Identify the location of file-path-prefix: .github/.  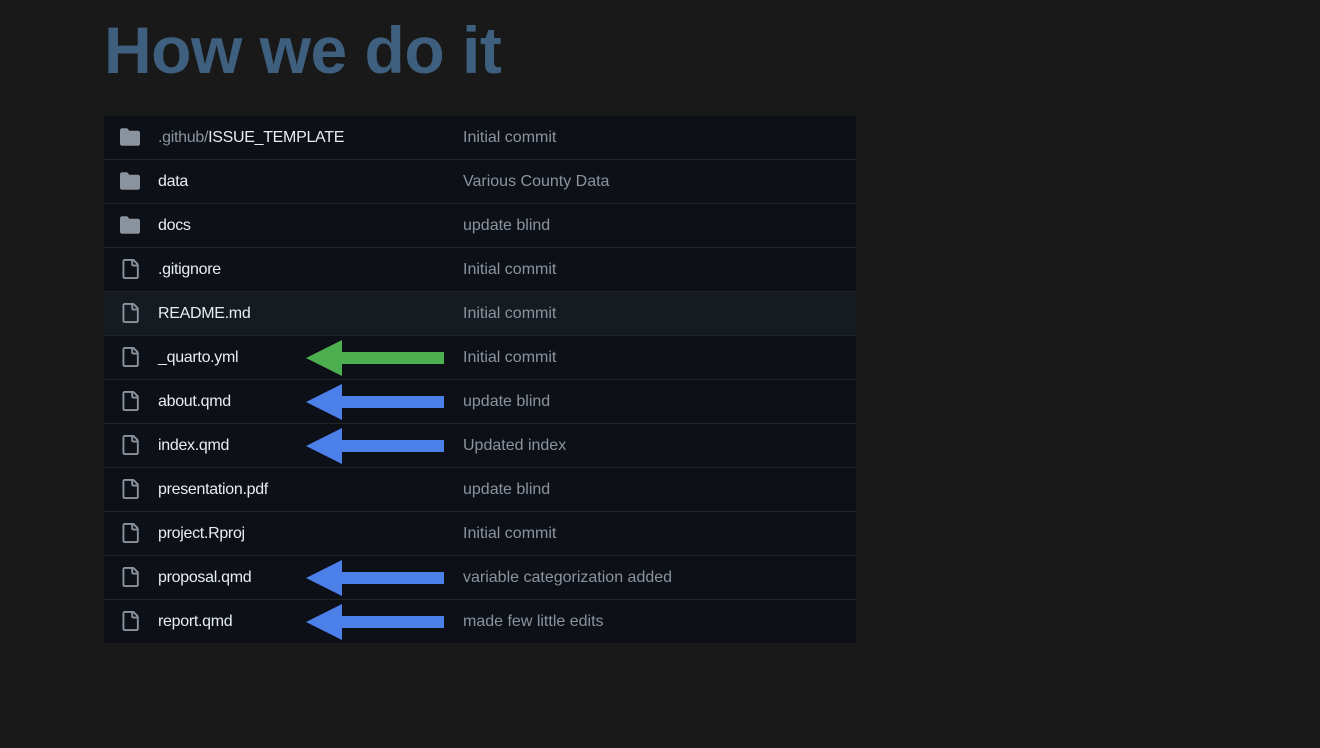
(183, 137).